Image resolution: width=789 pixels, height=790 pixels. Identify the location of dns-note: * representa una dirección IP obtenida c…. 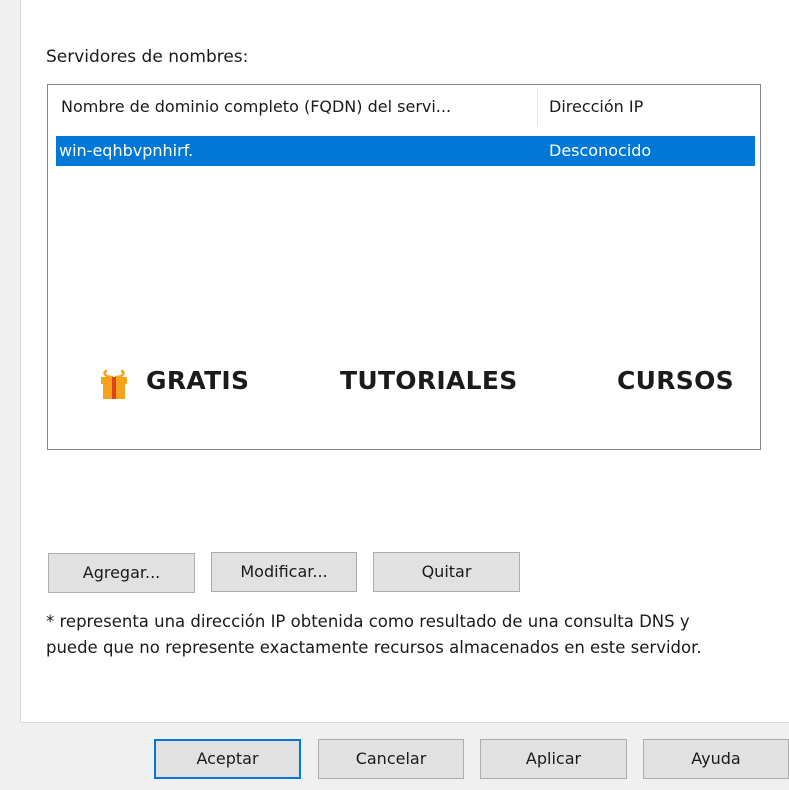
(374, 634).